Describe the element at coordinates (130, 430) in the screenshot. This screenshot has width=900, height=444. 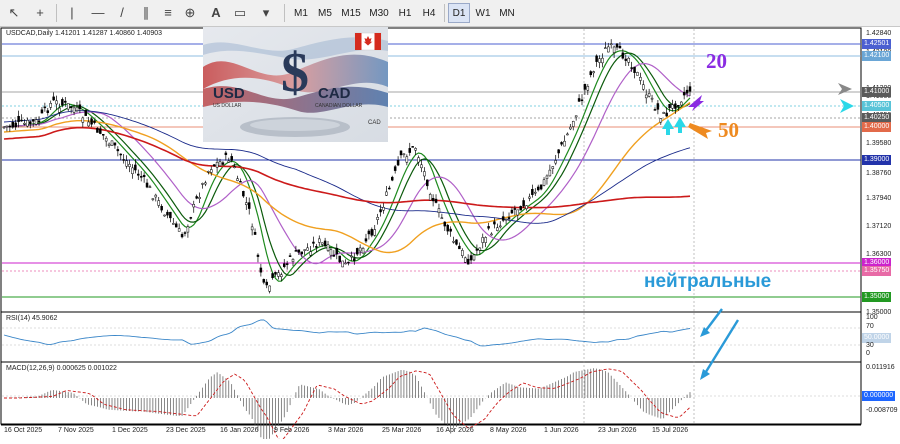
I see `date-axis-label: 1 Dec 2025` at that location.